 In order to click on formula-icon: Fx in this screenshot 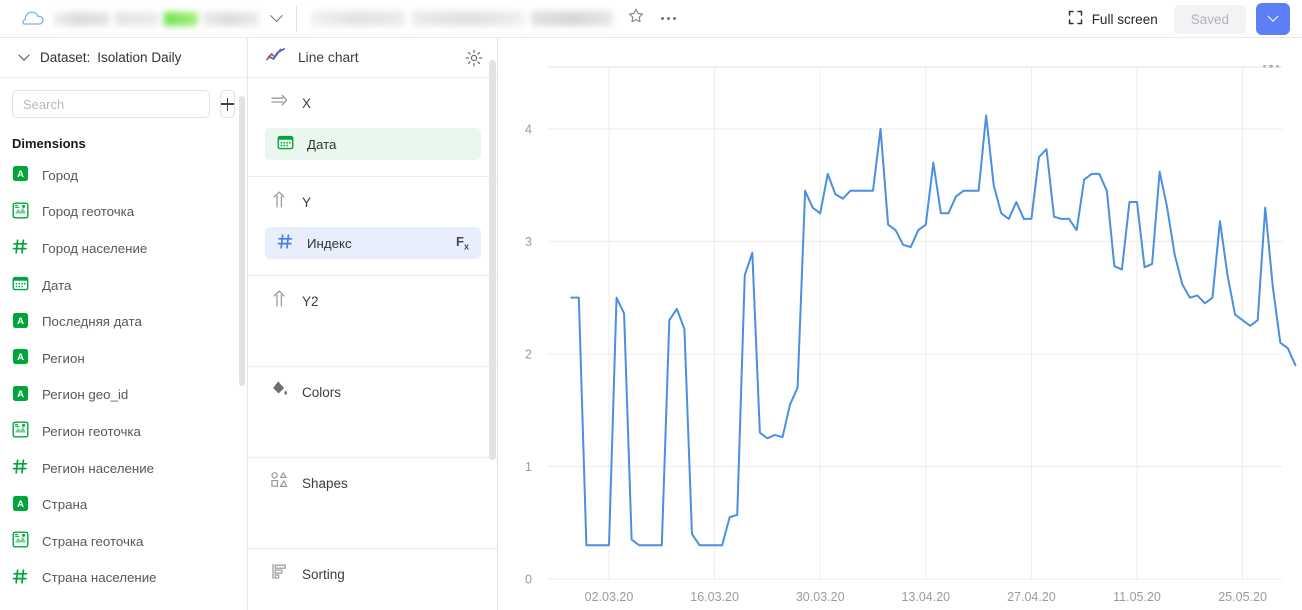, I will do `click(462, 243)`.